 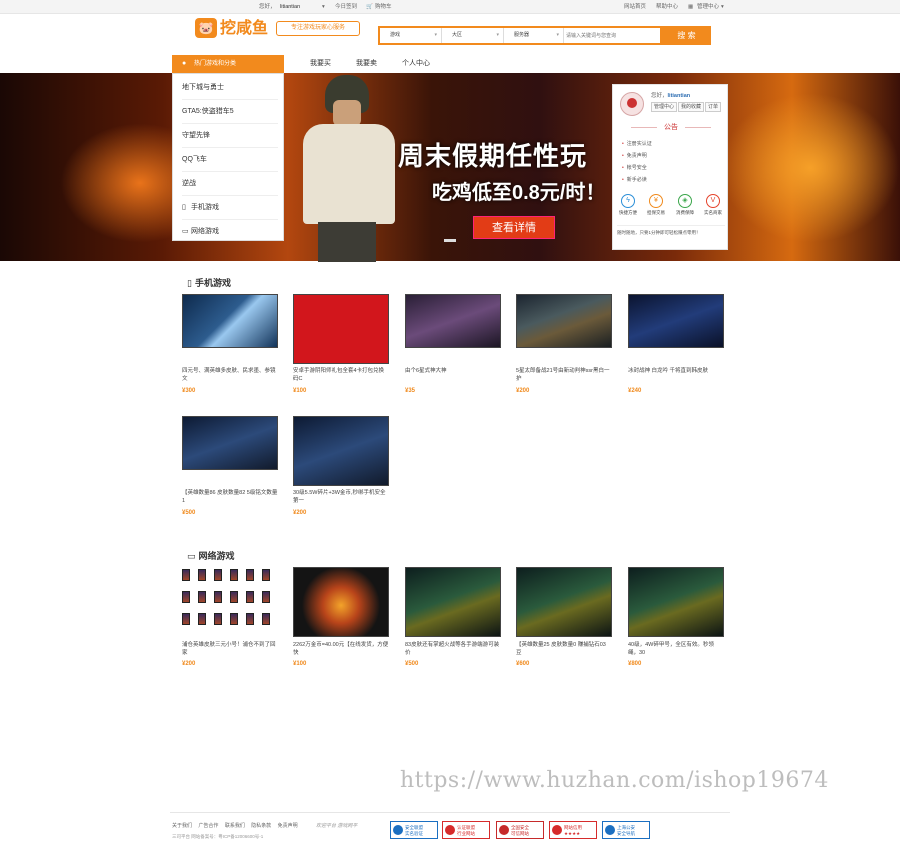 I want to click on favorites-button: 我的收藏, so click(x=691, y=107).